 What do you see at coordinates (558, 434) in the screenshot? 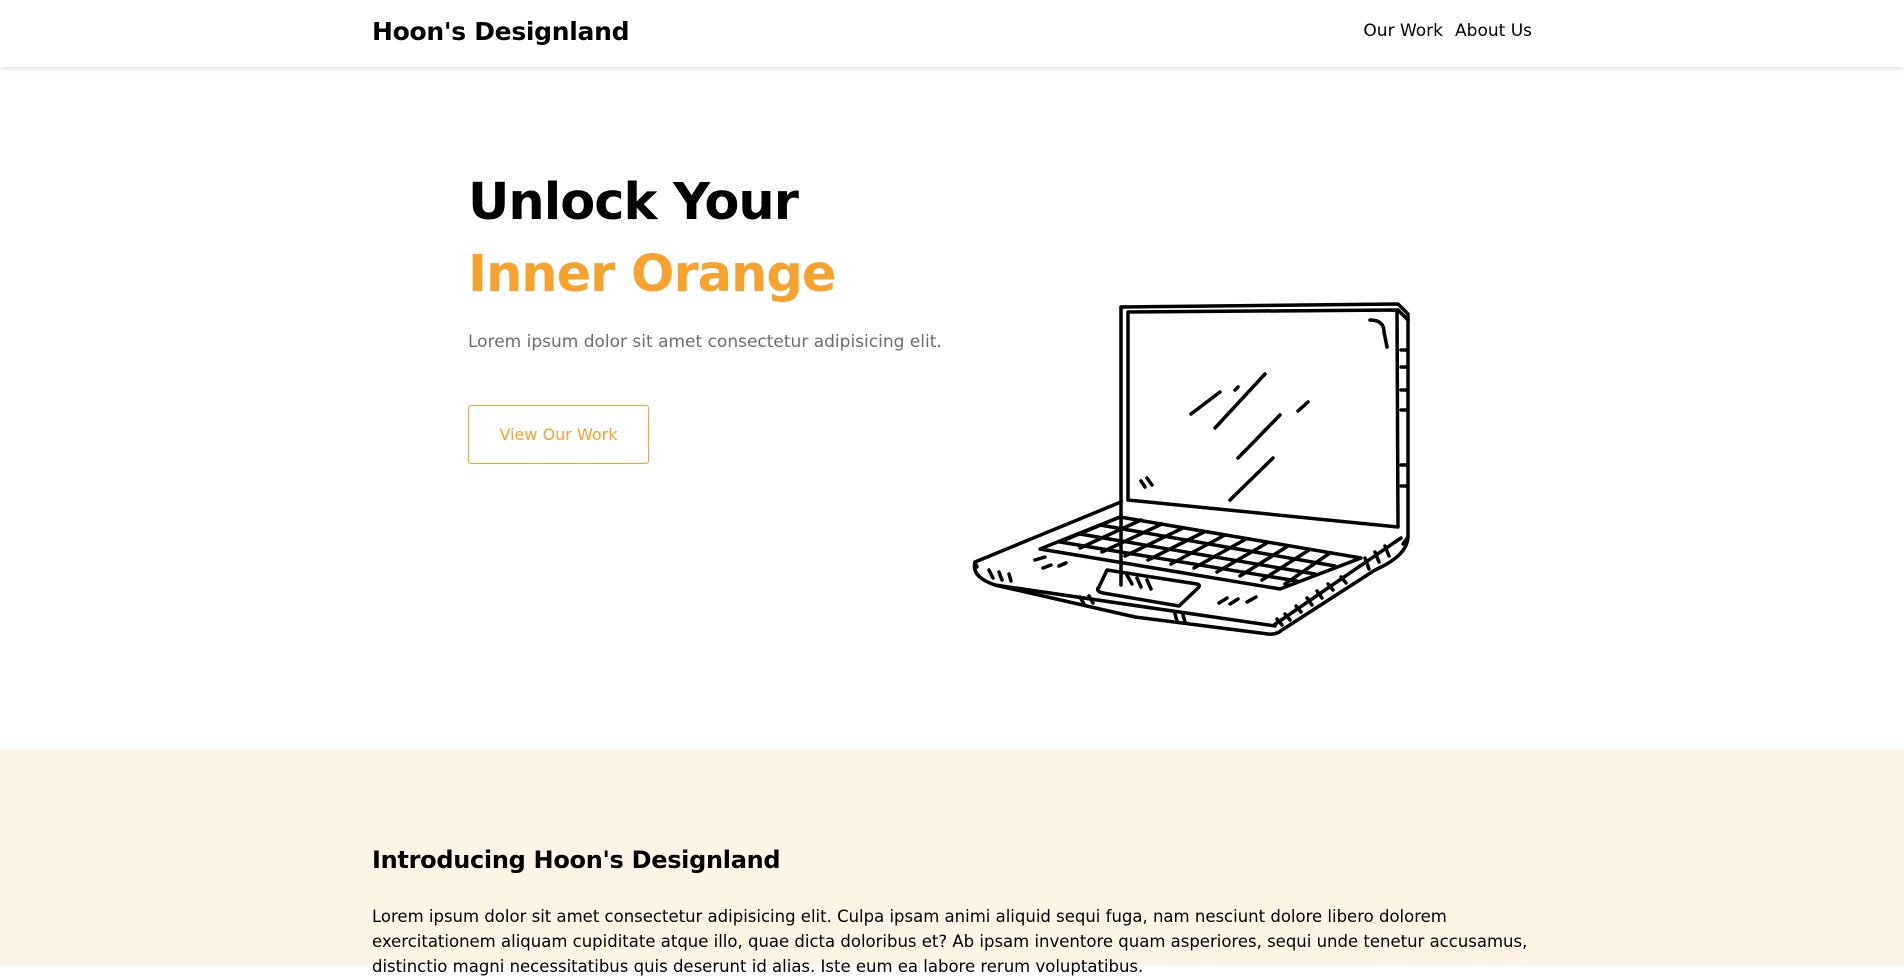
I see `view-our-work-button: View Our Work` at bounding box center [558, 434].